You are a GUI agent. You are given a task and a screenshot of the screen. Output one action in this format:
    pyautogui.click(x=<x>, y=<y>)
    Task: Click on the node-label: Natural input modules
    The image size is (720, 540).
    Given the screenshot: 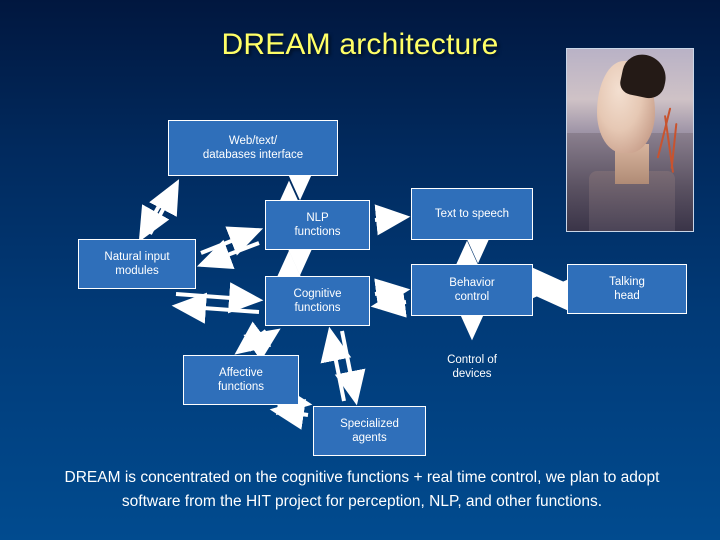 What is the action you would take?
    pyautogui.click(x=137, y=264)
    